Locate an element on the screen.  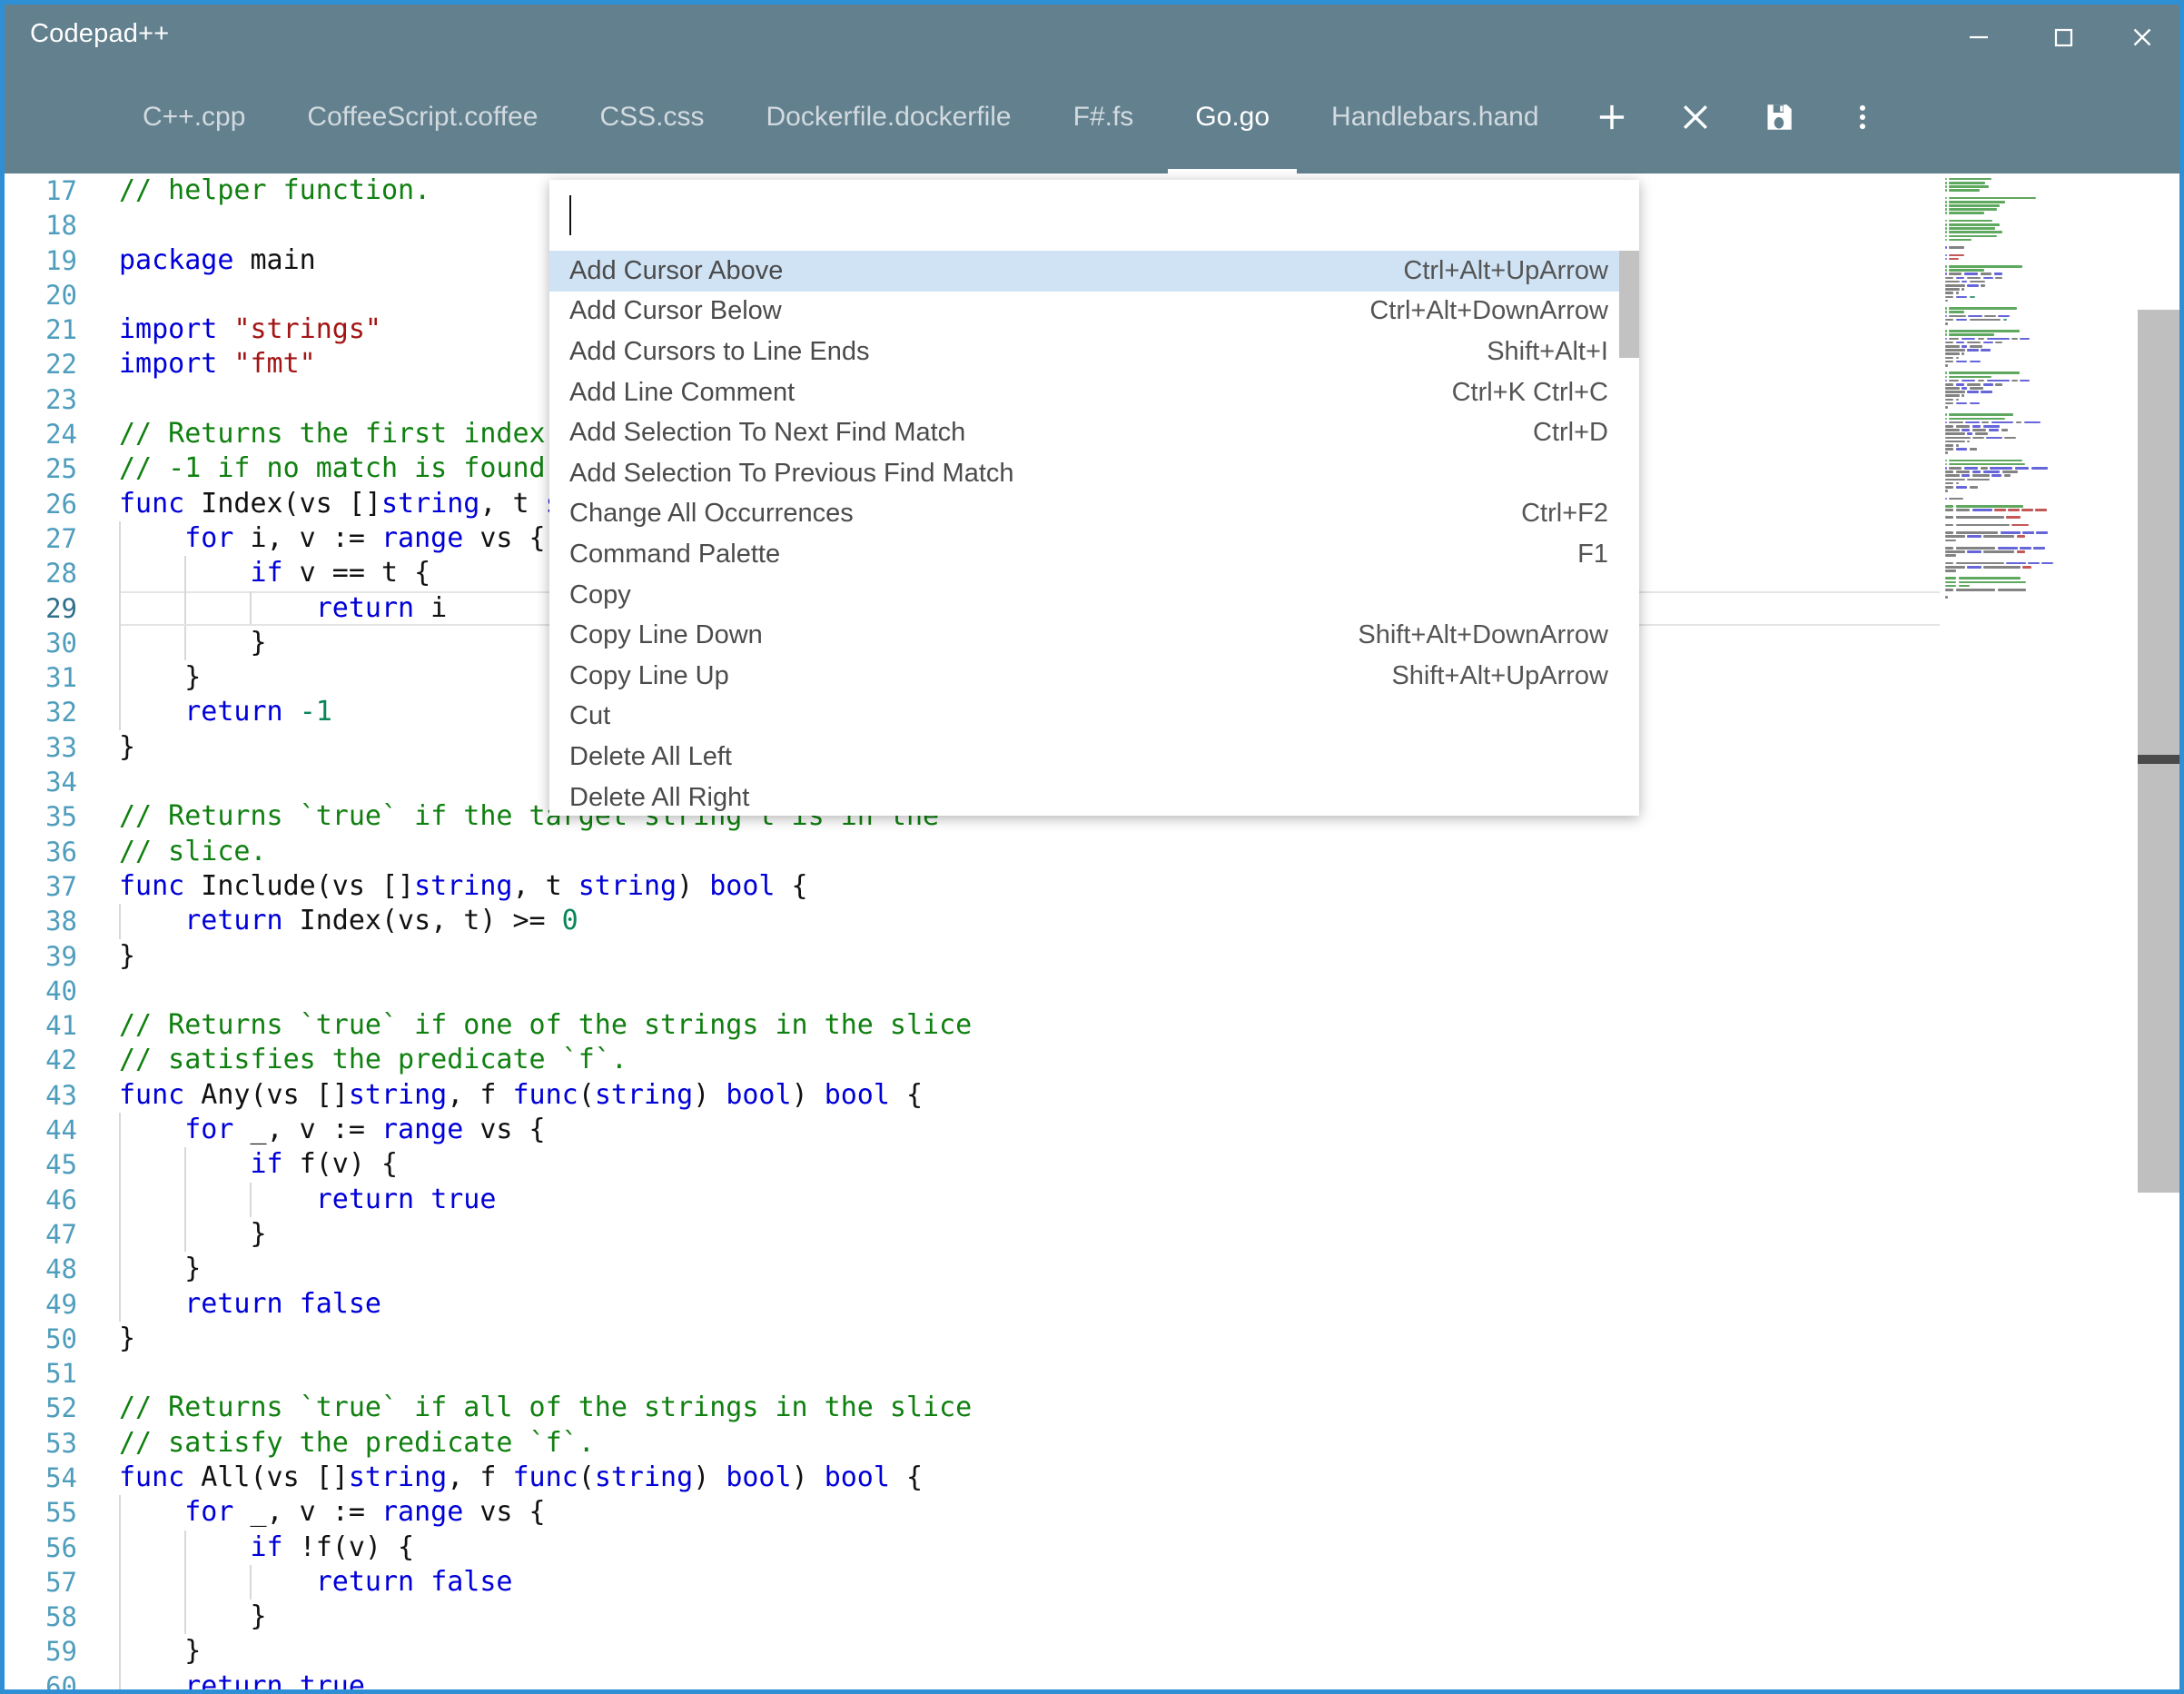
code-line: 45 if f(v) { is located at coordinates (1092, 1165).